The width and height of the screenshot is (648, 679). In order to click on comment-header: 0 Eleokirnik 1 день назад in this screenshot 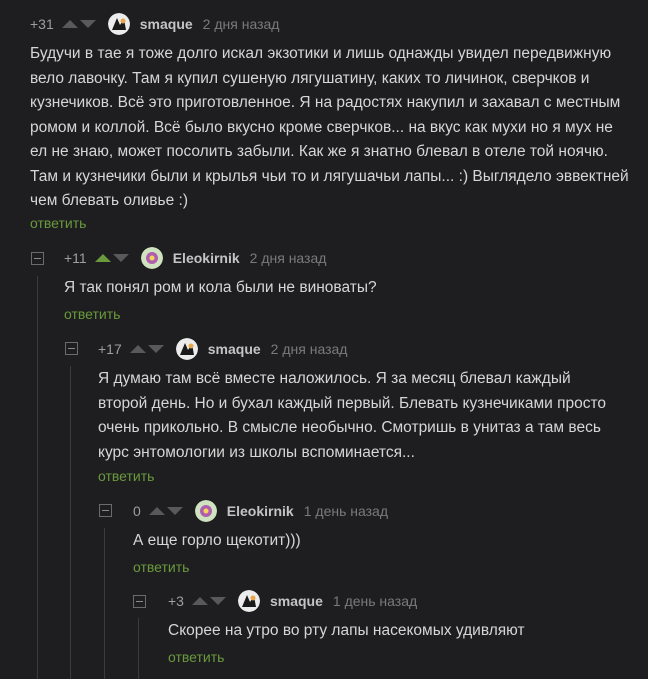, I will do `click(260, 511)`.